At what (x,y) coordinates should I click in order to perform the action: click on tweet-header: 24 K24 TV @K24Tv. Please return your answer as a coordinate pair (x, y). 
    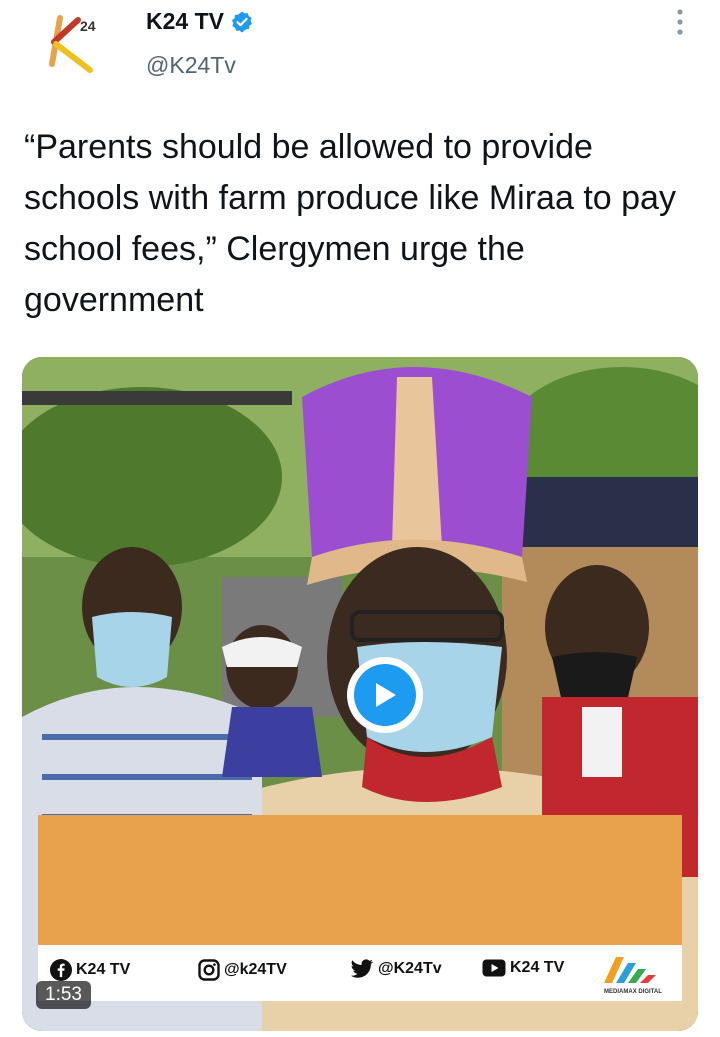
    Looking at the image, I should click on (360, 55).